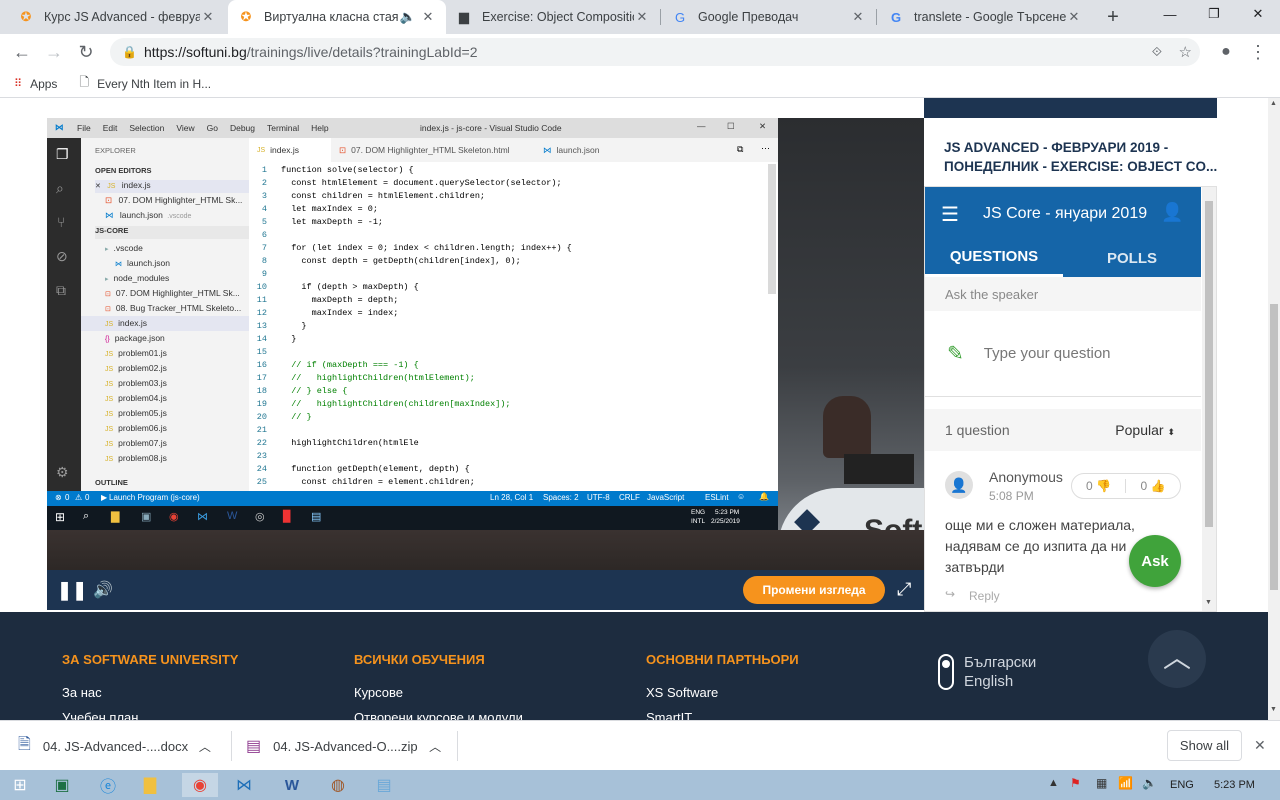 Image resolution: width=1280 pixels, height=800 pixels. Describe the element at coordinates (165, 383) in the screenshot. I see `tree-item: JS problem03.js` at that location.